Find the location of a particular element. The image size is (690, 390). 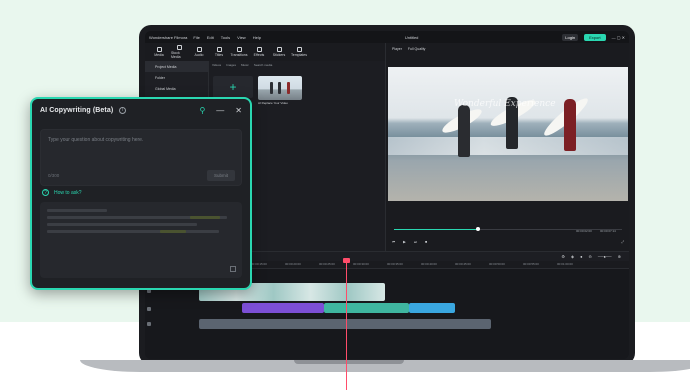

tool-media: Media is located at coordinates (159, 52).